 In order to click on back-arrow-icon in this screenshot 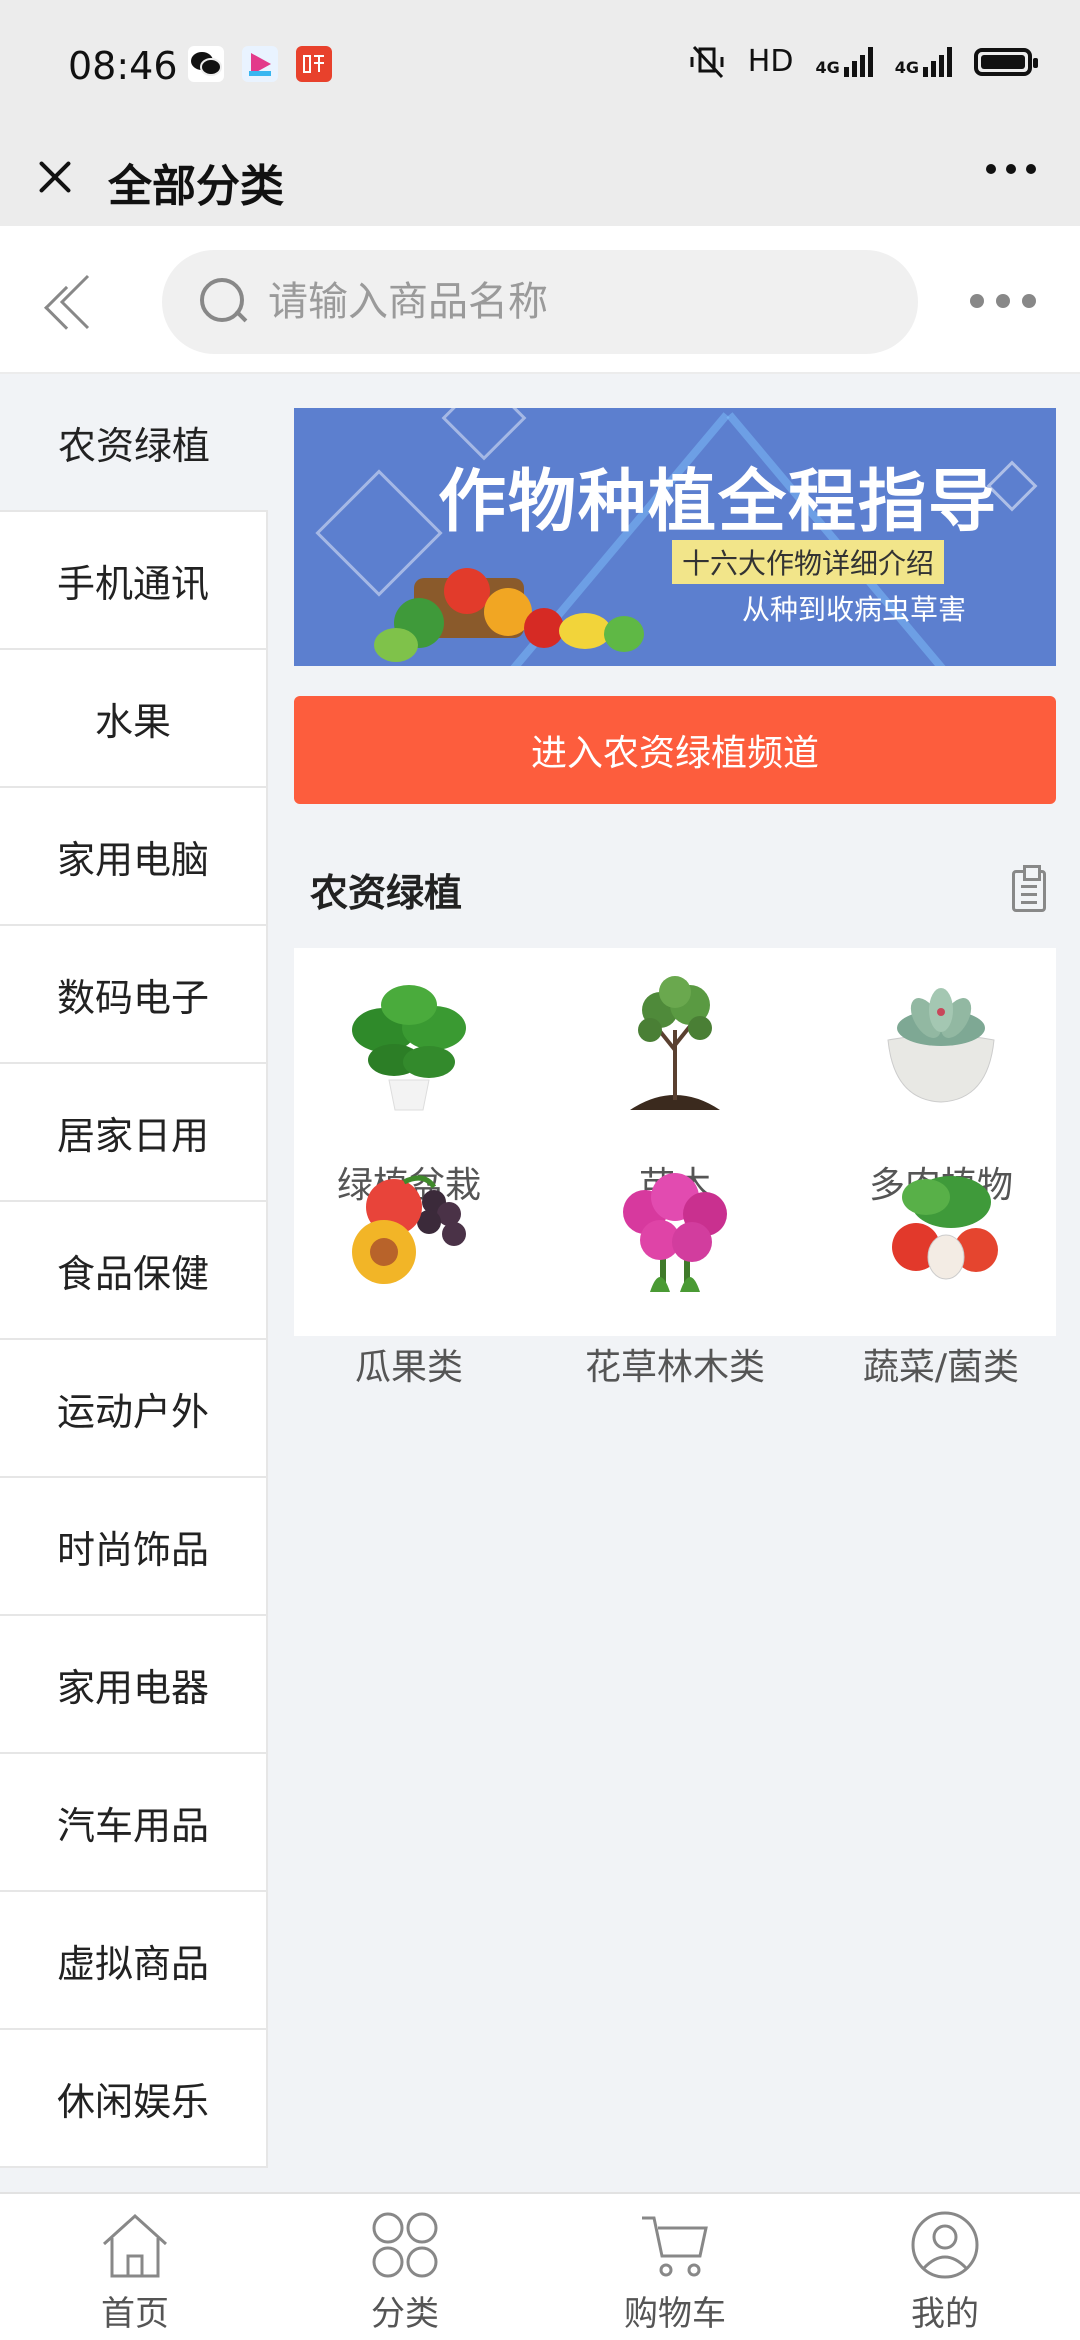, I will do `click(76, 301)`.